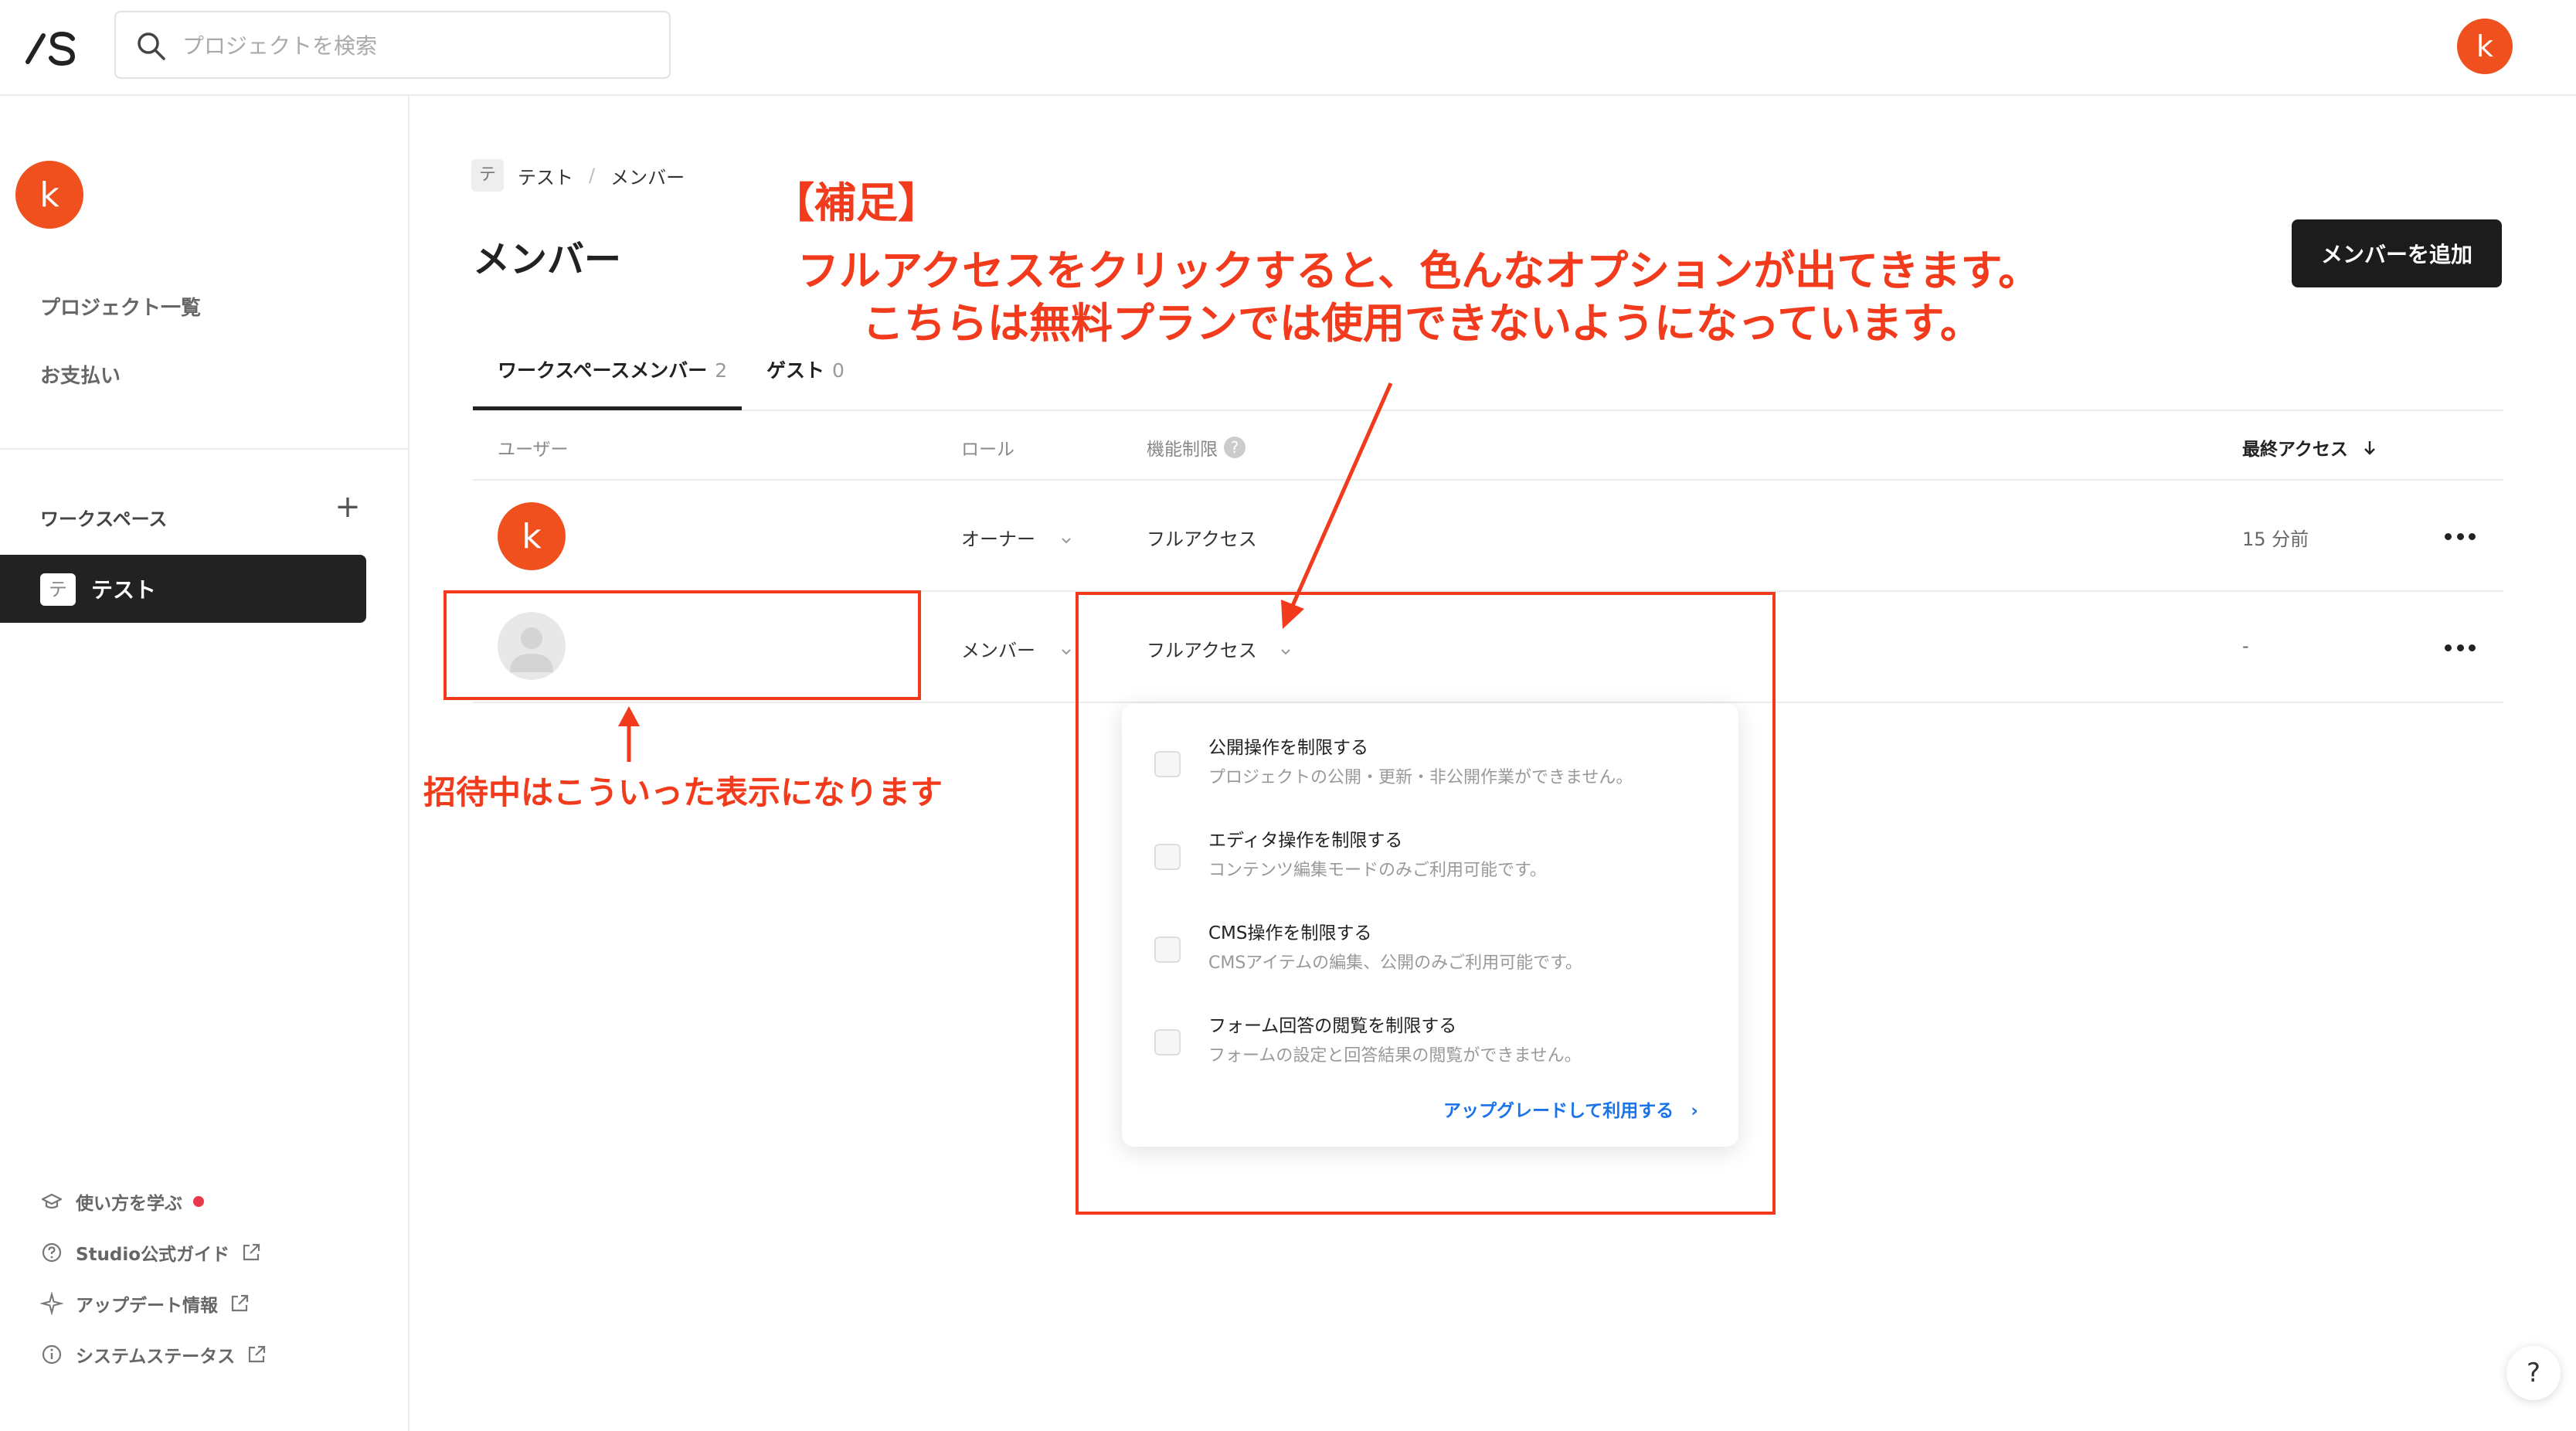 The image size is (2576, 1431). Describe the element at coordinates (721, 370) in the screenshot. I see `tab-count: 2` at that location.